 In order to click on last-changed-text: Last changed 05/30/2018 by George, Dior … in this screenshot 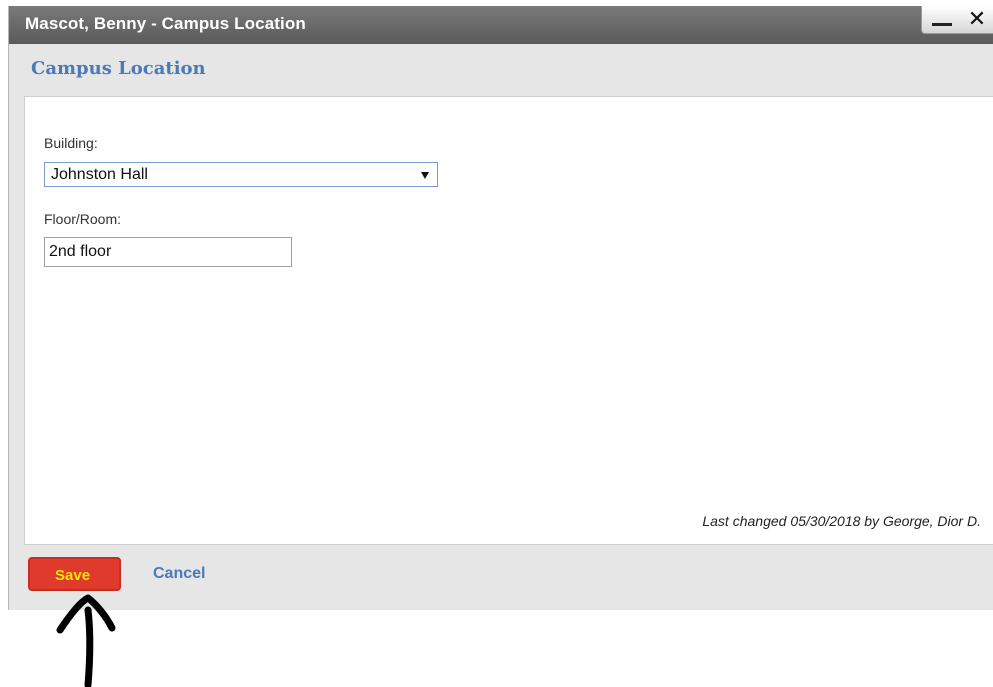, I will do `click(841, 521)`.